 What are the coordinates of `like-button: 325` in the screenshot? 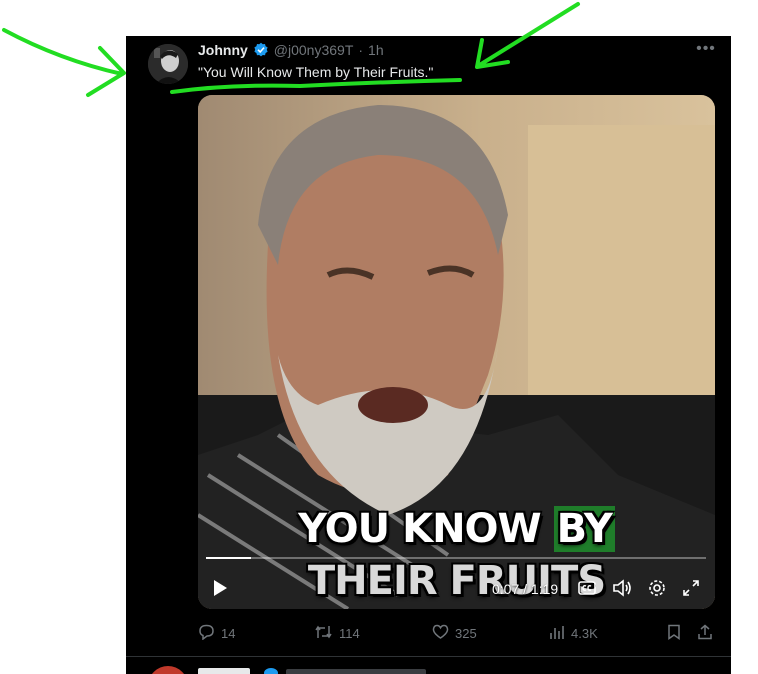 It's located at (454, 633).